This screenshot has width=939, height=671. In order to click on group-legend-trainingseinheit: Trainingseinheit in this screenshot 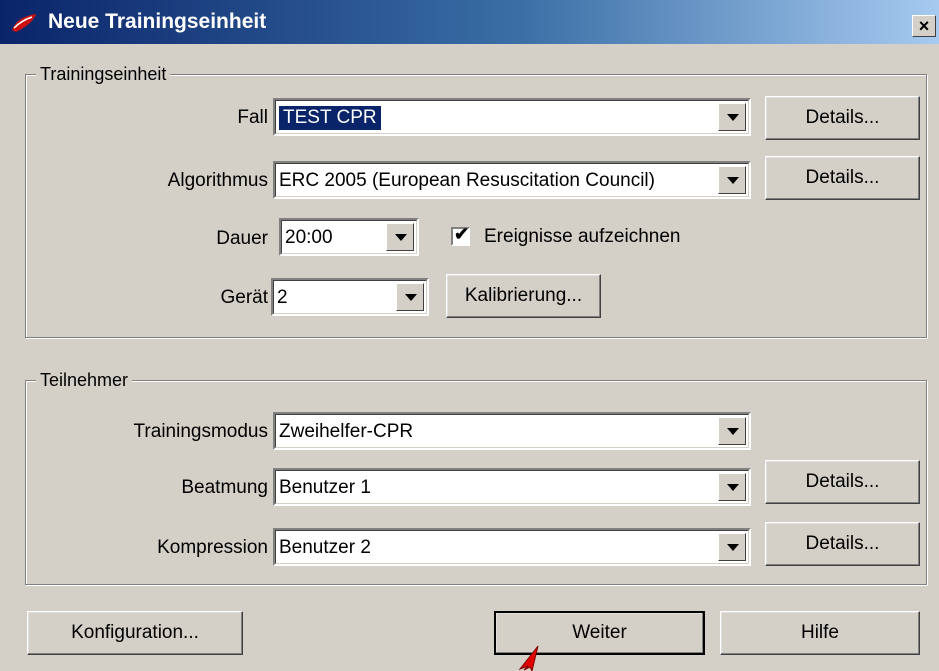, I will do `click(103, 74)`.